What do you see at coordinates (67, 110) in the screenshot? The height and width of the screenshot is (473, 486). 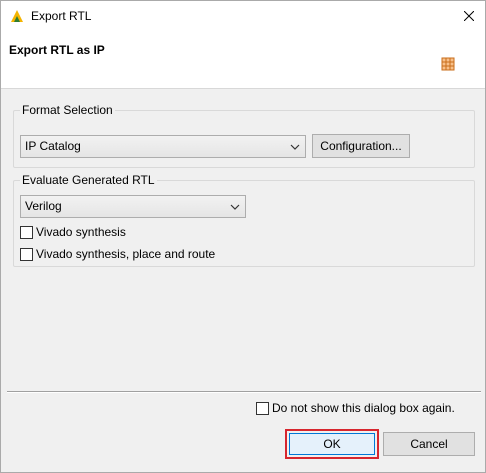 I see `format-selection-label: Format Selection` at bounding box center [67, 110].